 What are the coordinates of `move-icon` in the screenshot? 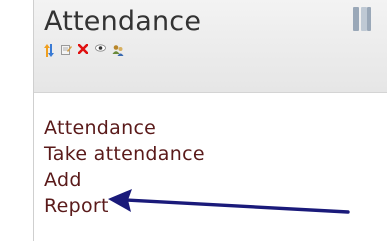 It's located at (49, 50).